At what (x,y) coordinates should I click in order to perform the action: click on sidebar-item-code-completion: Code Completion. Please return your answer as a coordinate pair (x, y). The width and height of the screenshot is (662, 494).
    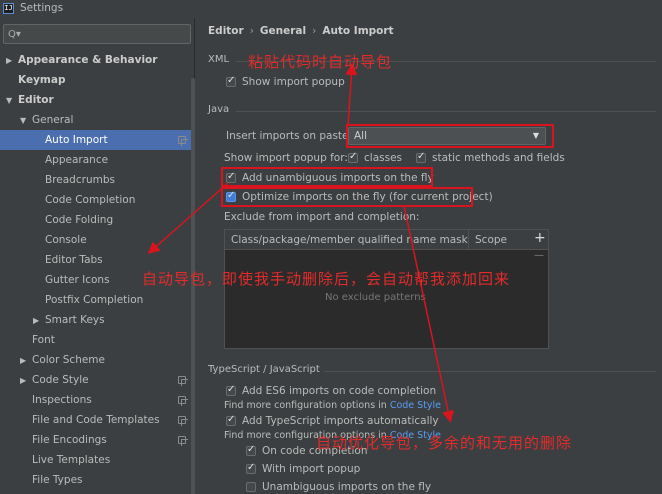
    Looking at the image, I should click on (97, 200).